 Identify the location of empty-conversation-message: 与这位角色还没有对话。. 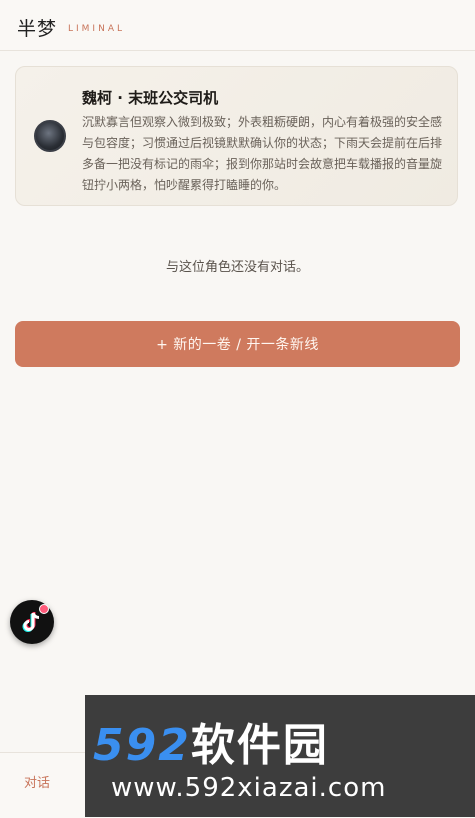
(237, 267).